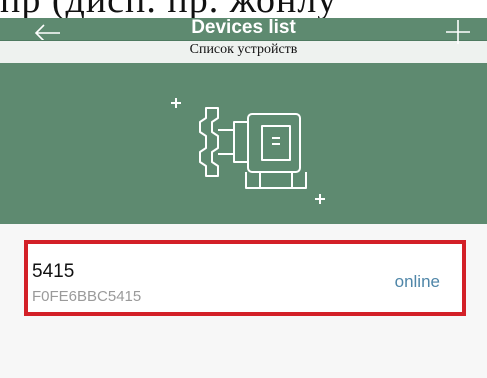 The width and height of the screenshot is (487, 378). I want to click on device-id: F0FE6BBC5415, so click(87, 296).